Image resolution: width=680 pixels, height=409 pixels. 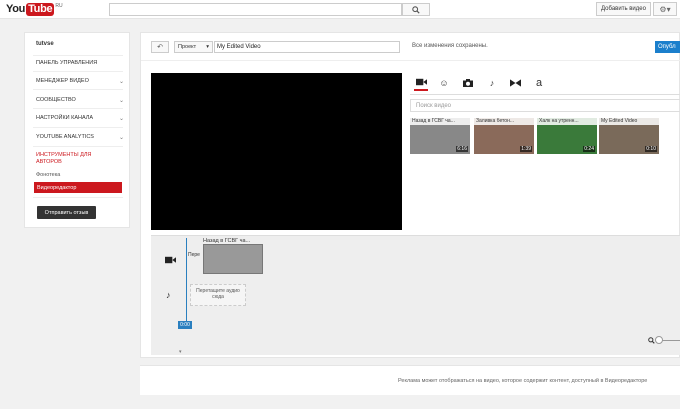 I want to click on tab-text: a, so click(x=539, y=83).